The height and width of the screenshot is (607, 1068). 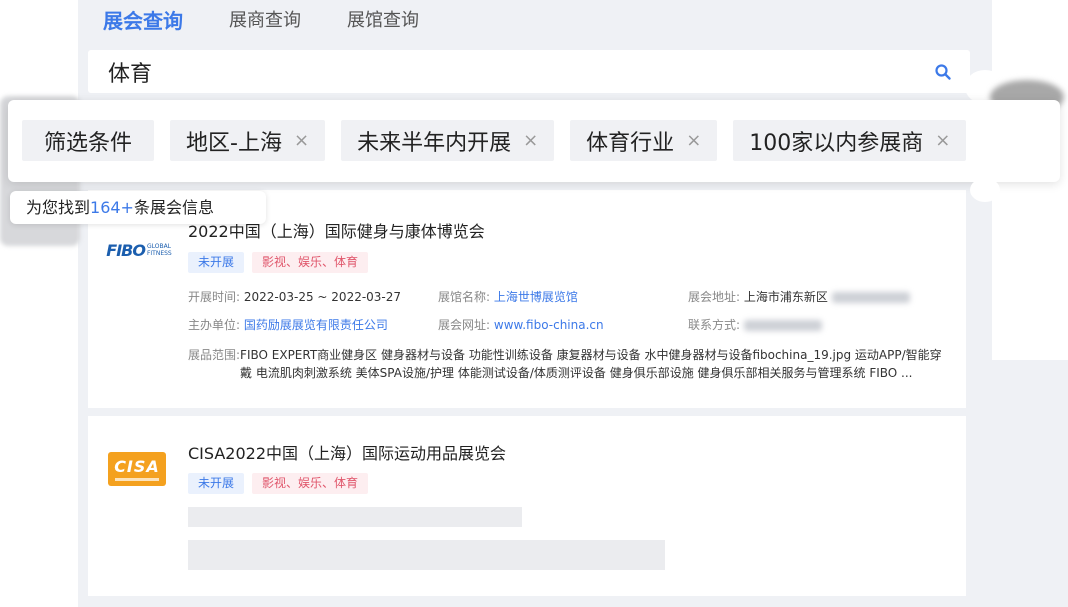 I want to click on organizer-field: 主办单位: 国药励展展览有限责任公司, so click(x=288, y=325).